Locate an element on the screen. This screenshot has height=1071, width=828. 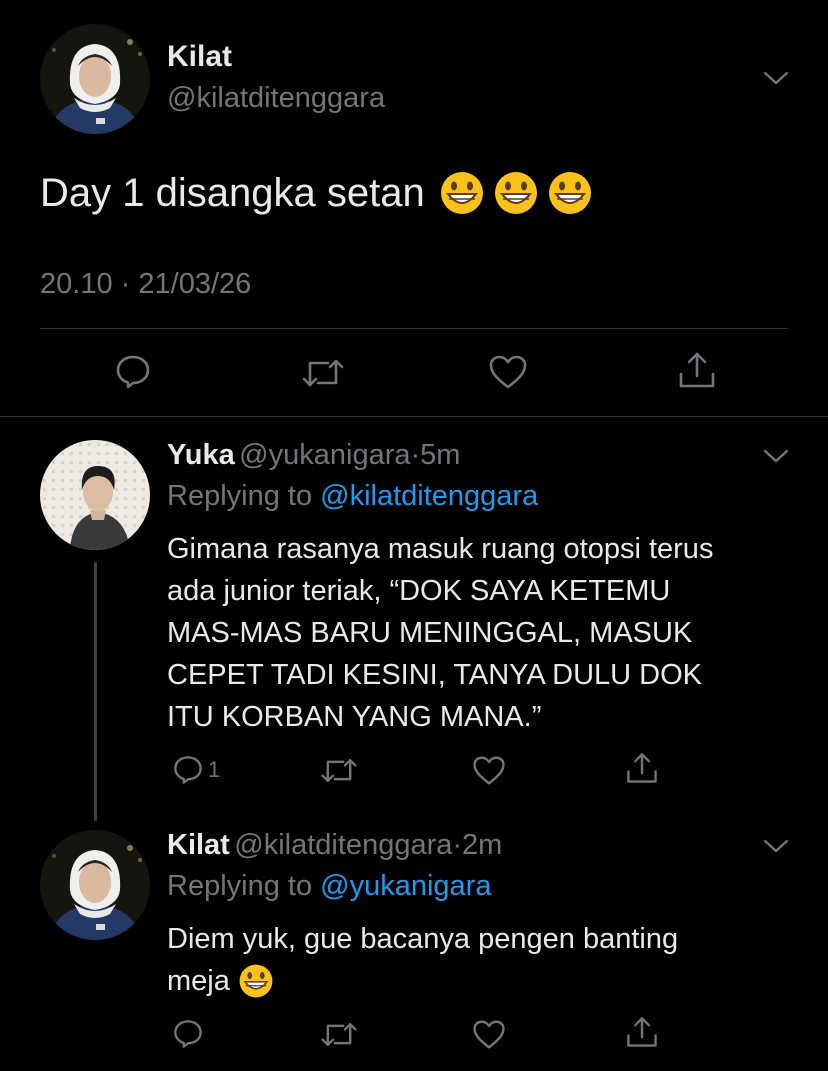
reply-header: Kilat @kilatditenggara·2m is located at coordinates (334, 845).